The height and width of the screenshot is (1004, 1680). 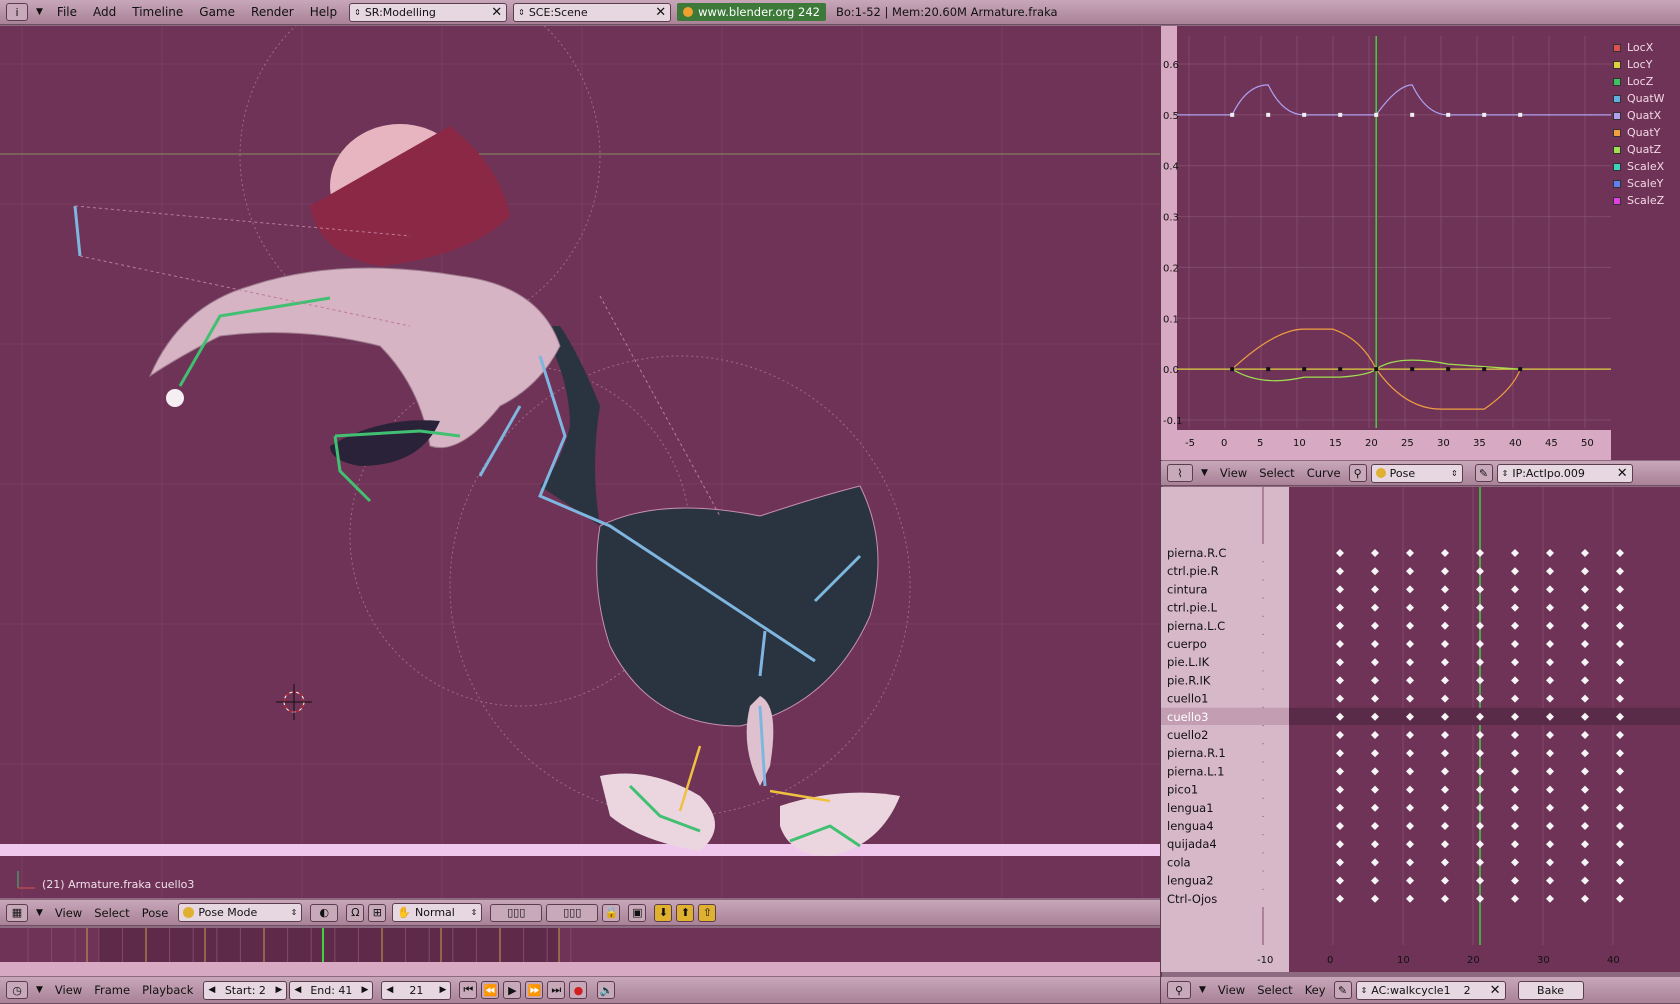 I want to click on channel-name: pierna.L.1, so click(x=1195, y=771).